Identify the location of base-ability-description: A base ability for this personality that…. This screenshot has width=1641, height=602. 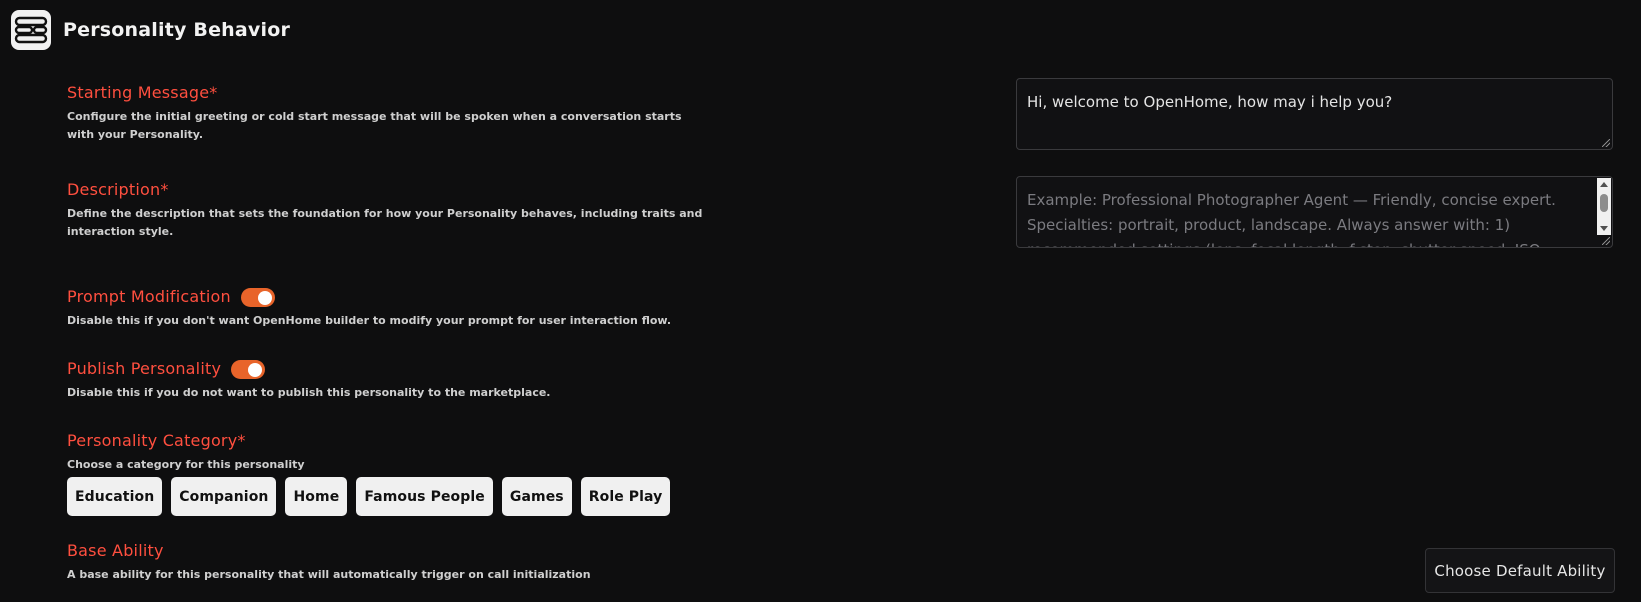
(329, 574).